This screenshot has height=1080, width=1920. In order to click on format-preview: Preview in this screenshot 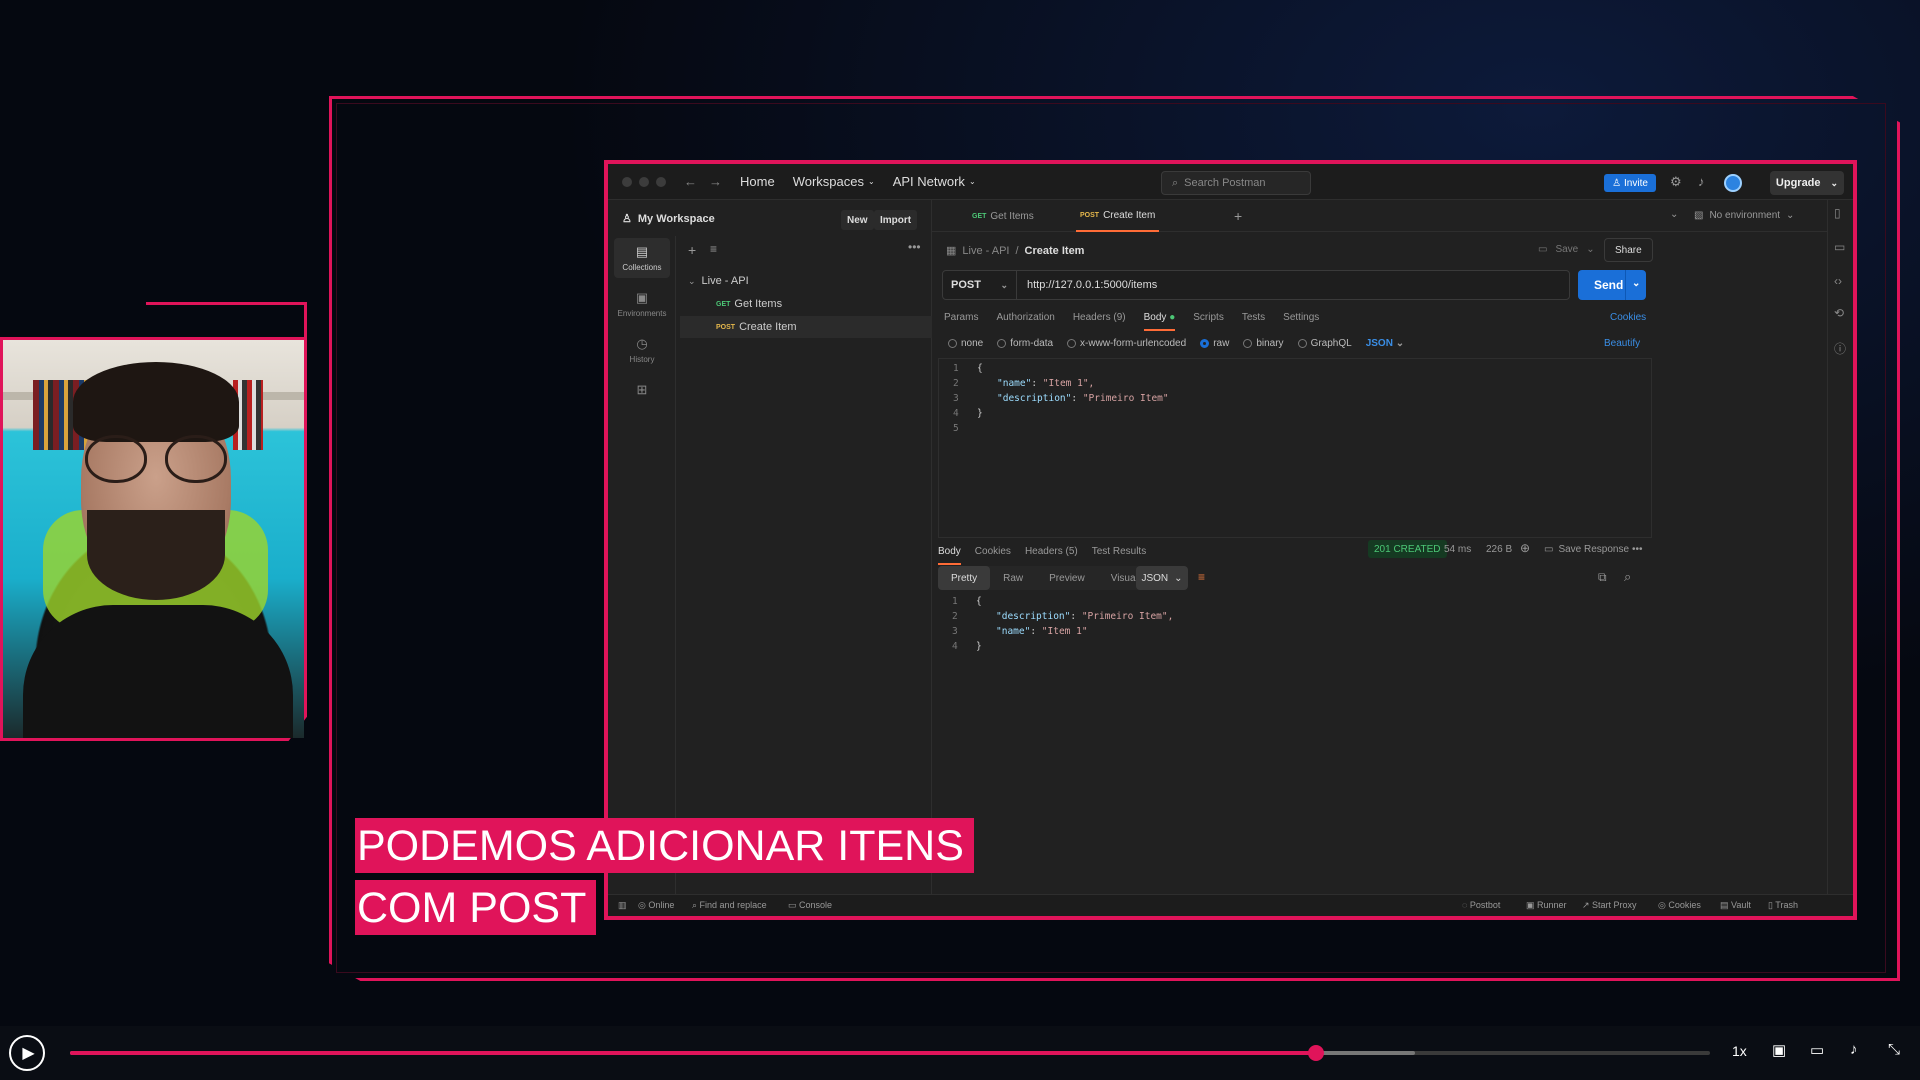, I will do `click(1067, 578)`.